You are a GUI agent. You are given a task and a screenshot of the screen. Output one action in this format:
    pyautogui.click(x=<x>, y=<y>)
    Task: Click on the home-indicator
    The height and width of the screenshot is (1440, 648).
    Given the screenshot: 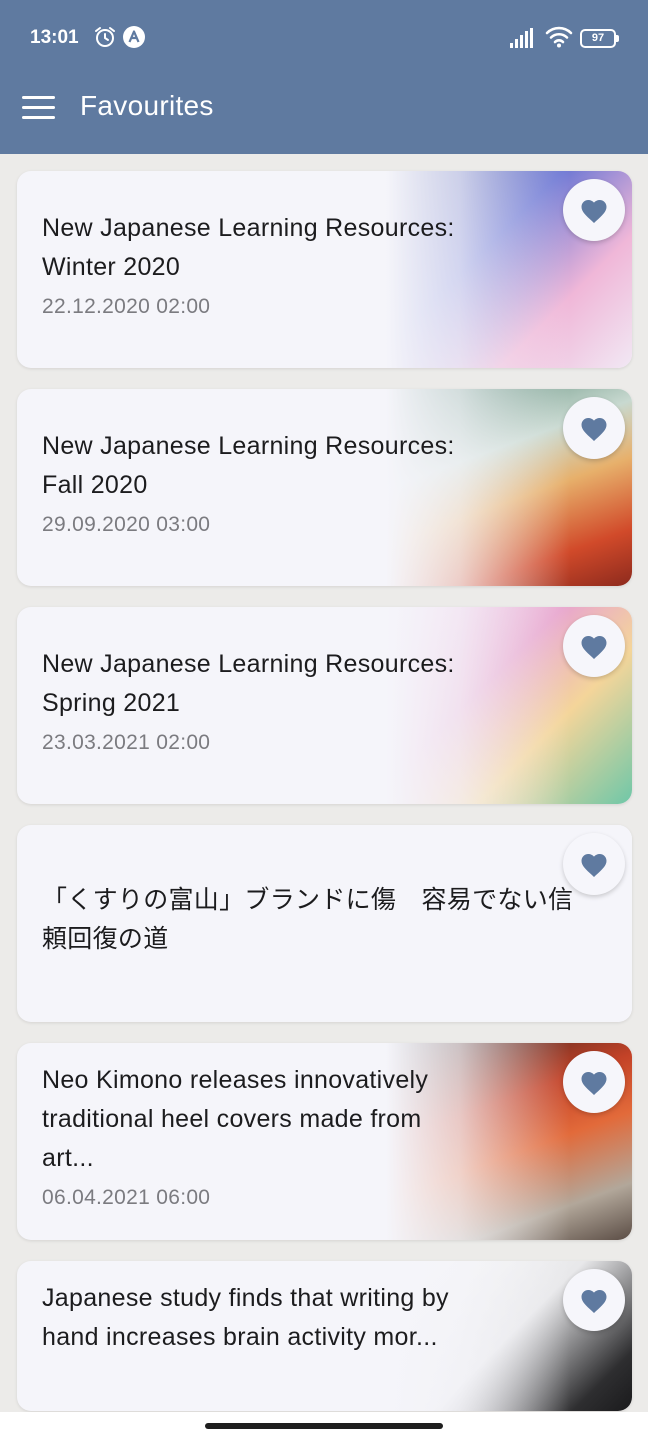 What is the action you would take?
    pyautogui.click(x=324, y=1426)
    